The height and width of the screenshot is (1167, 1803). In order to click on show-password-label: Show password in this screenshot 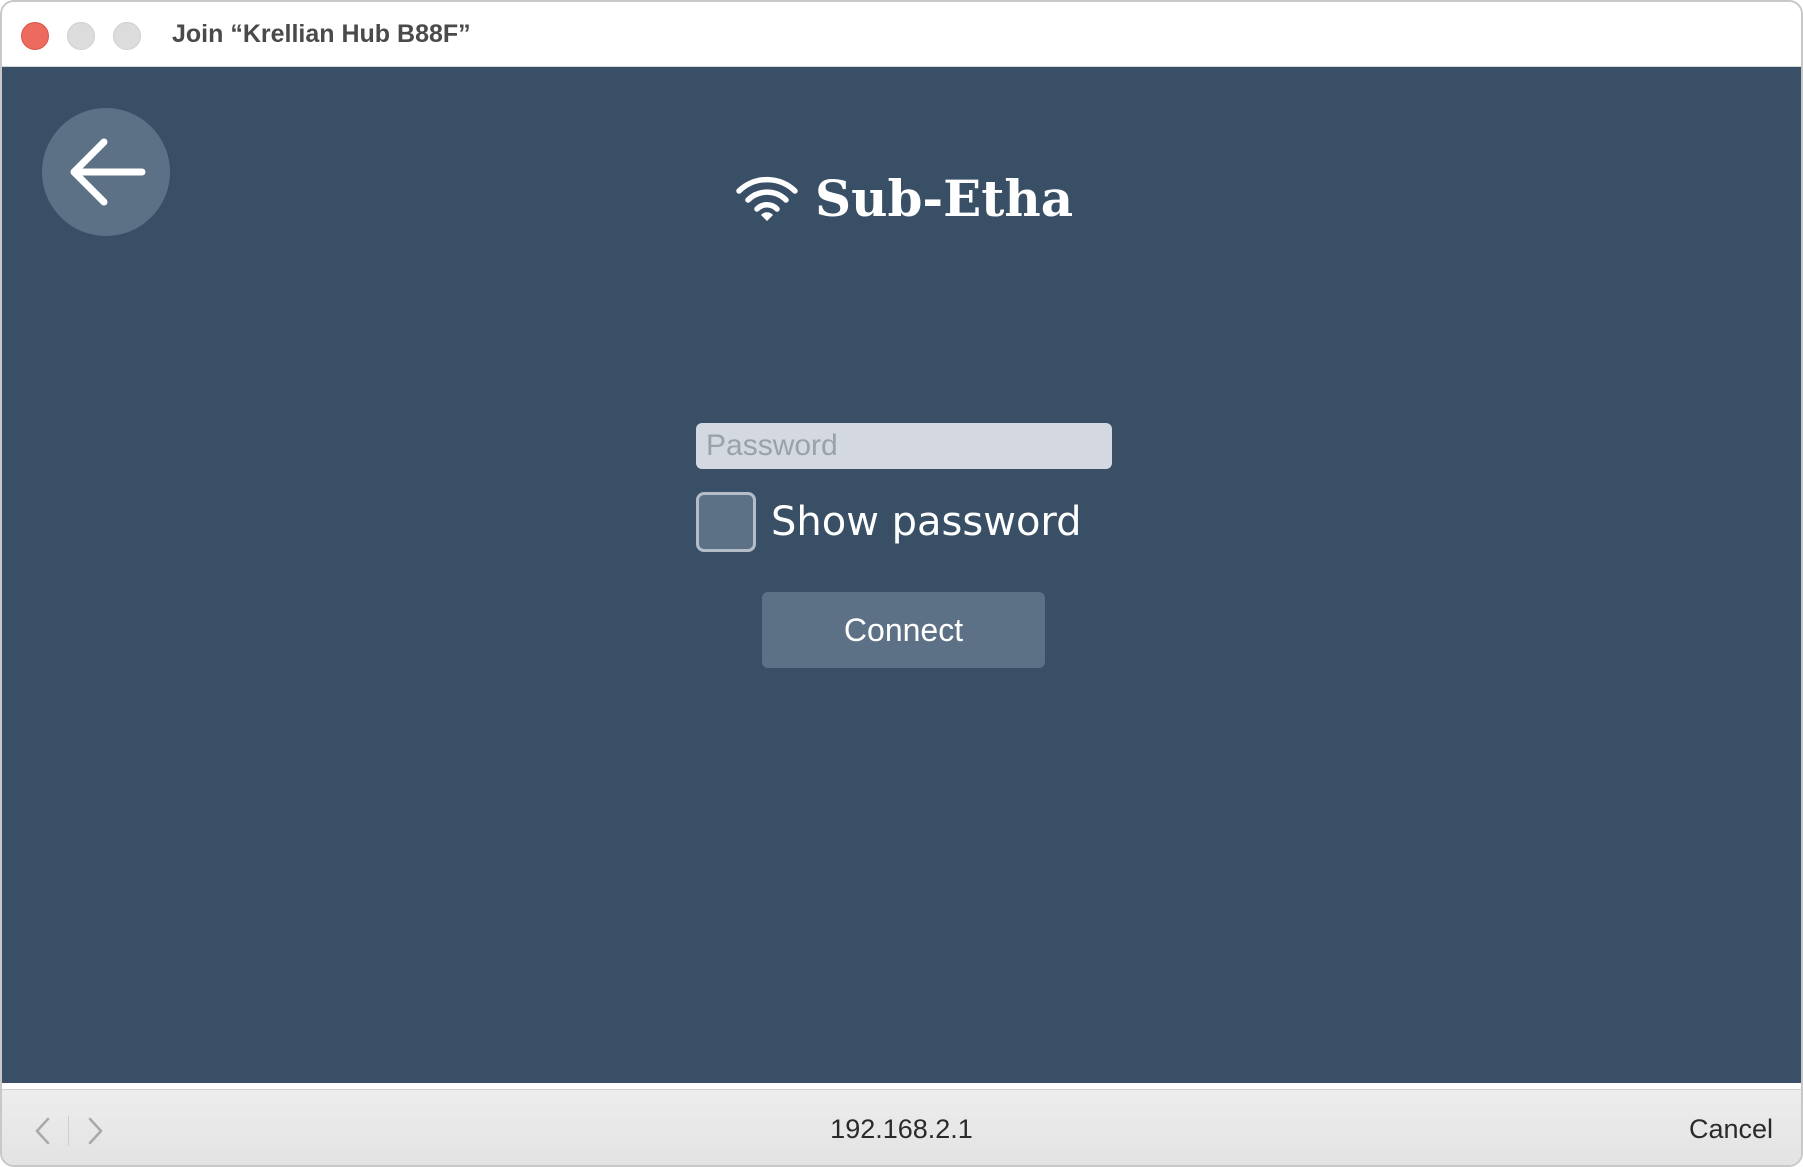, I will do `click(926, 522)`.